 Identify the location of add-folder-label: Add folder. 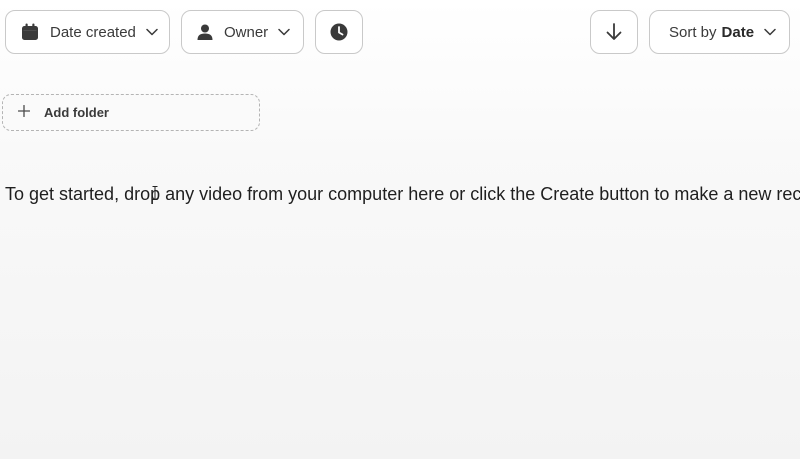
(76, 112).